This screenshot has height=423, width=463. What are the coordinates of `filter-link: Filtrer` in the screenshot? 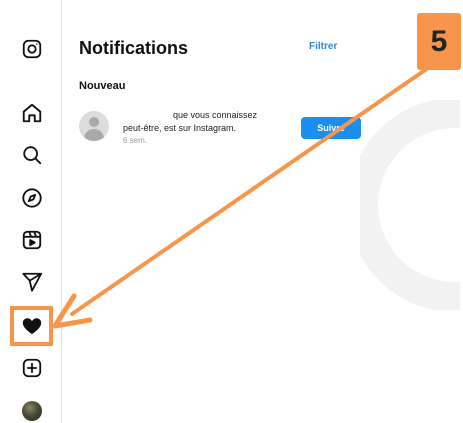 It's located at (323, 46).